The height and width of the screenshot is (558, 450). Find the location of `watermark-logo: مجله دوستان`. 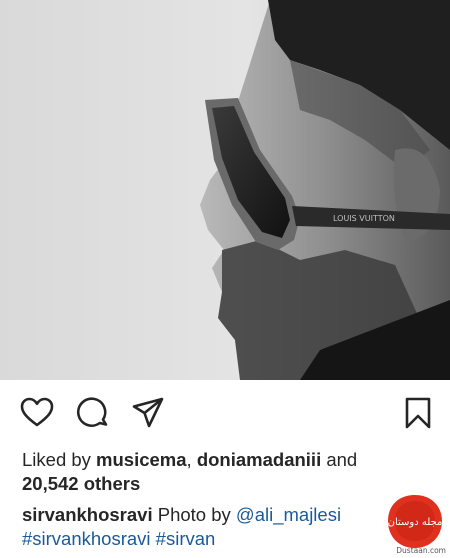

watermark-logo: مجله دوستان is located at coordinates (415, 522).